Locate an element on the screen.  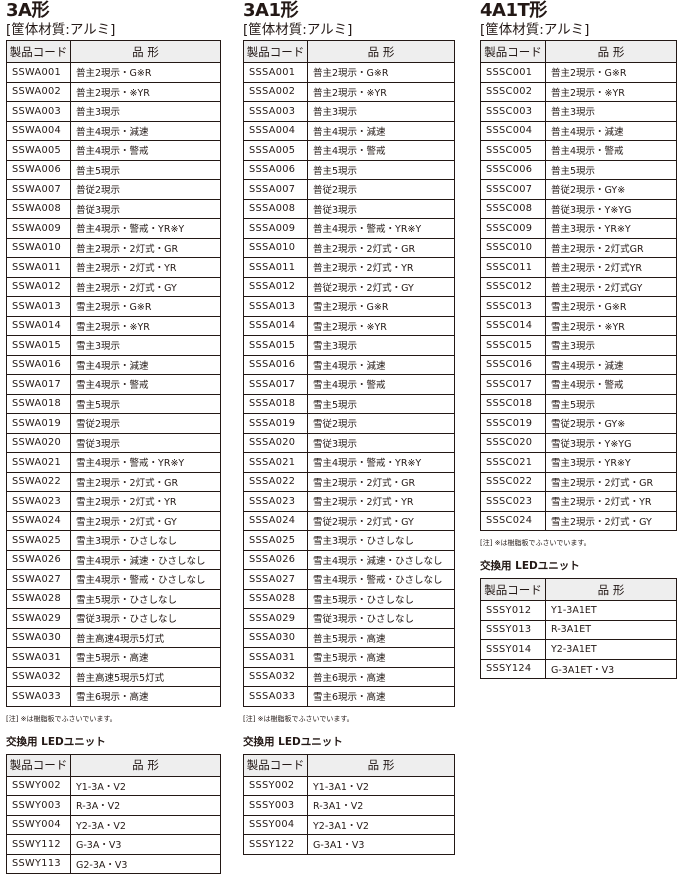
product-name-cell: Y1-3A・V2 is located at coordinates (145, 785).